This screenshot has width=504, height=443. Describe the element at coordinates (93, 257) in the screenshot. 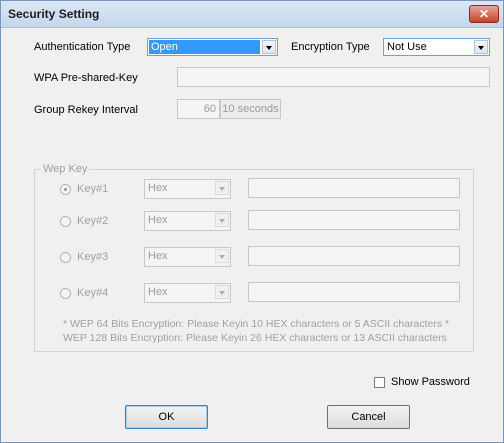

I see `key3-label: Key#3` at that location.